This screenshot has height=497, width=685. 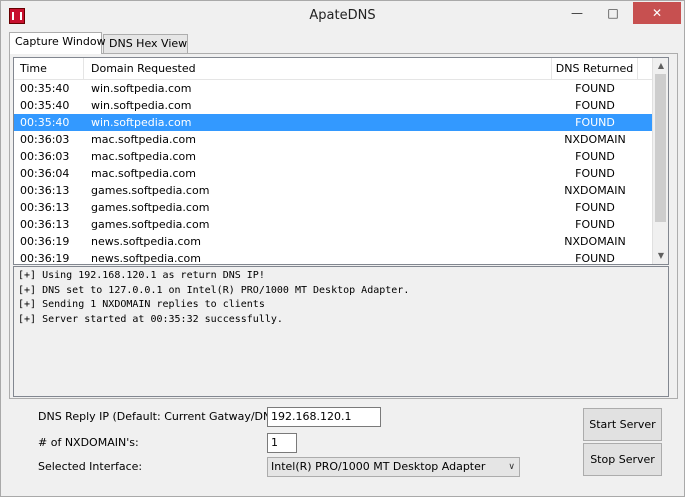 I want to click on column-header-domain: Domain Requested, so click(x=318, y=68).